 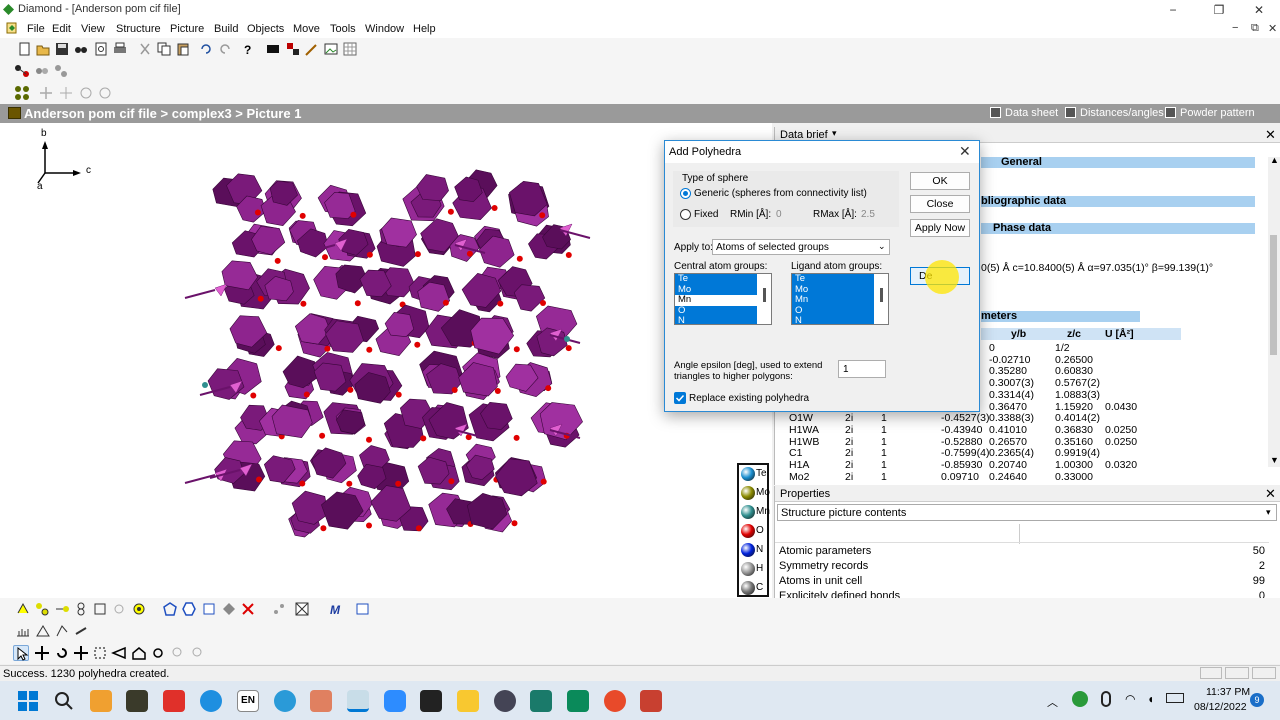 What do you see at coordinates (21, 653) in the screenshot?
I see `pointer-icon` at bounding box center [21, 653].